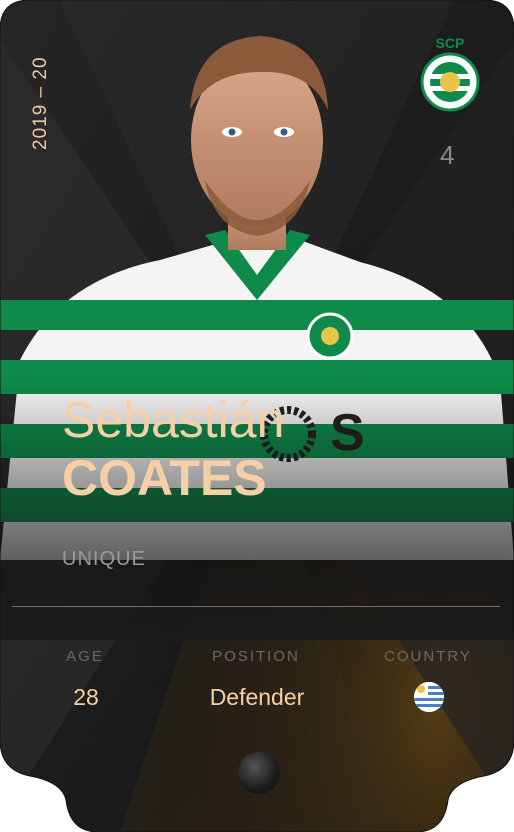 This screenshot has width=514, height=832. I want to click on club-logo: SCP, so click(450, 74).